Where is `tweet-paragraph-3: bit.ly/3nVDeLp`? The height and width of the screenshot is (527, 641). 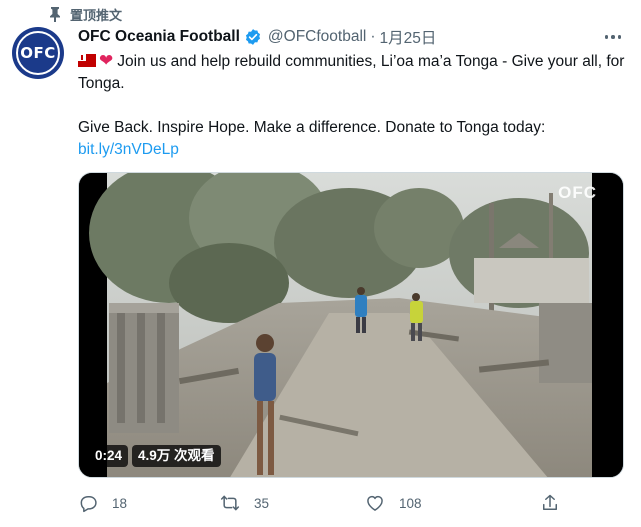
tweet-paragraph-3: bit.ly/3nVDeLp is located at coordinates (352, 150).